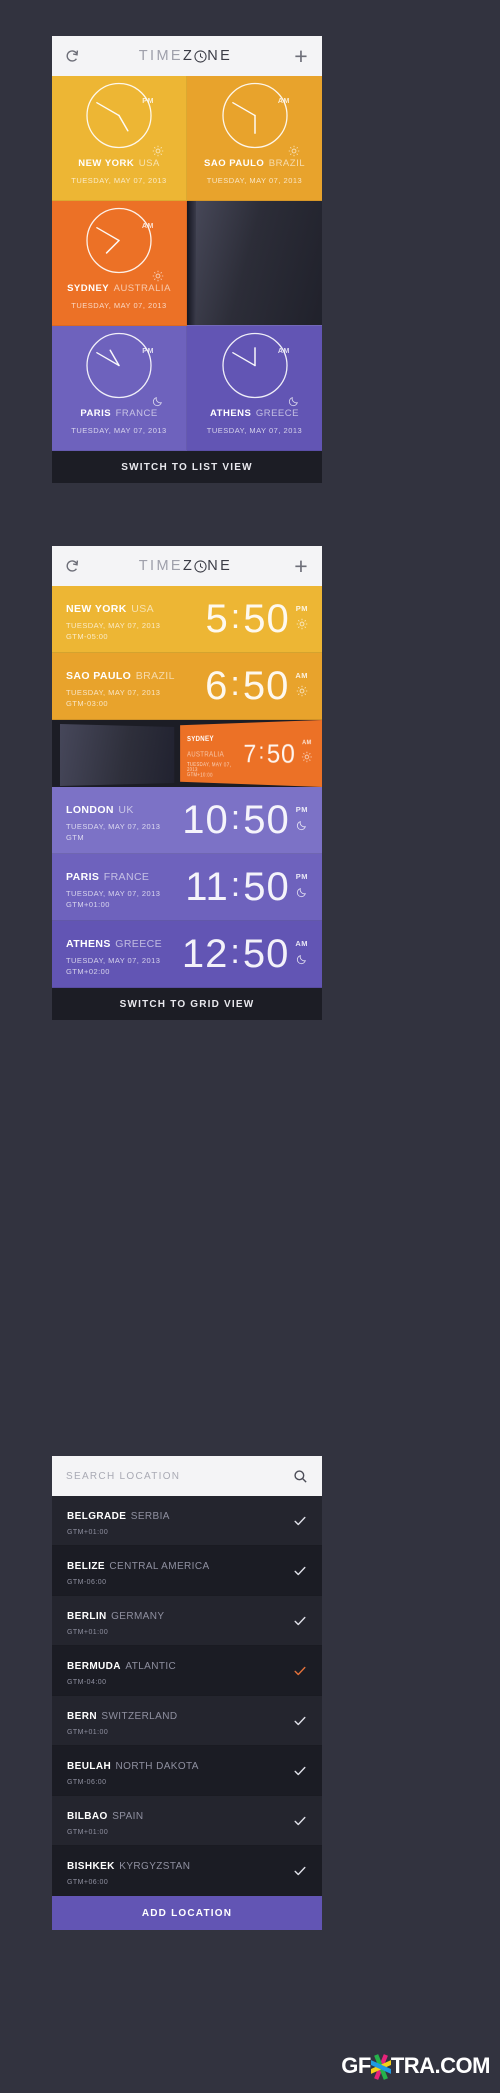 The image size is (500, 2093). I want to click on location-country: SERBIA, so click(150, 1516).